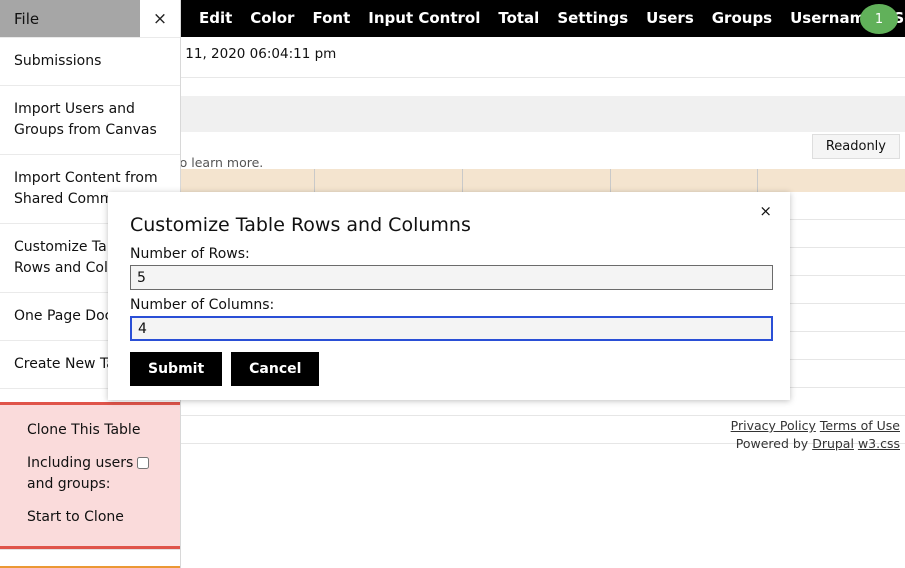 This screenshot has height=568, width=905. I want to click on columns-input, so click(451, 328).